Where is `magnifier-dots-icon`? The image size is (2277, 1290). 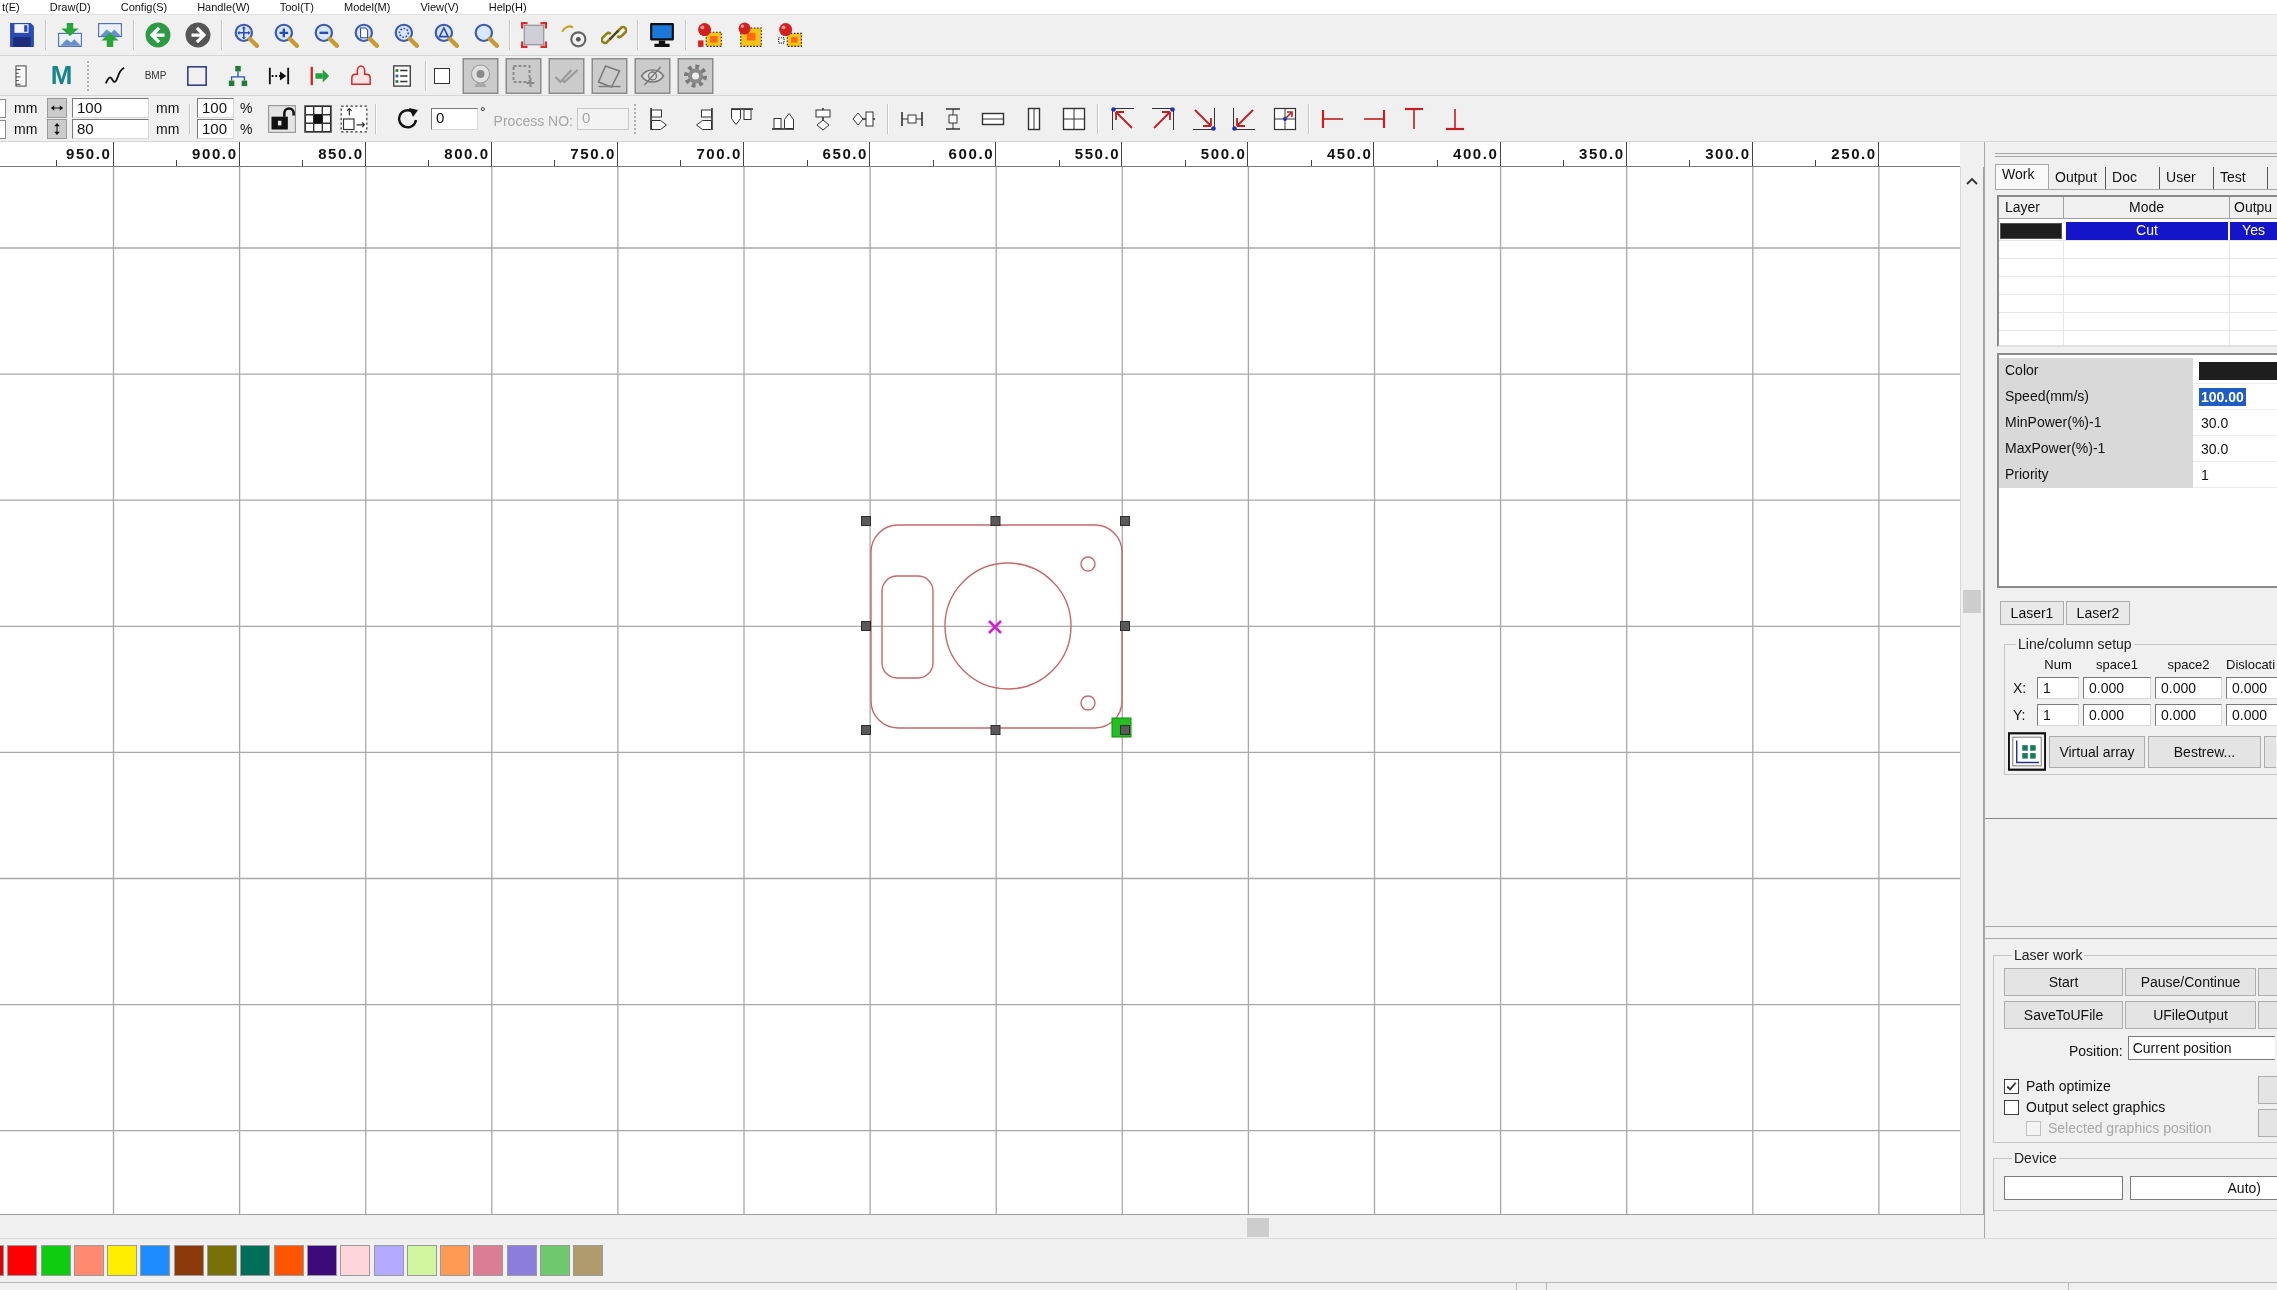 magnifier-dots-icon is located at coordinates (406, 35).